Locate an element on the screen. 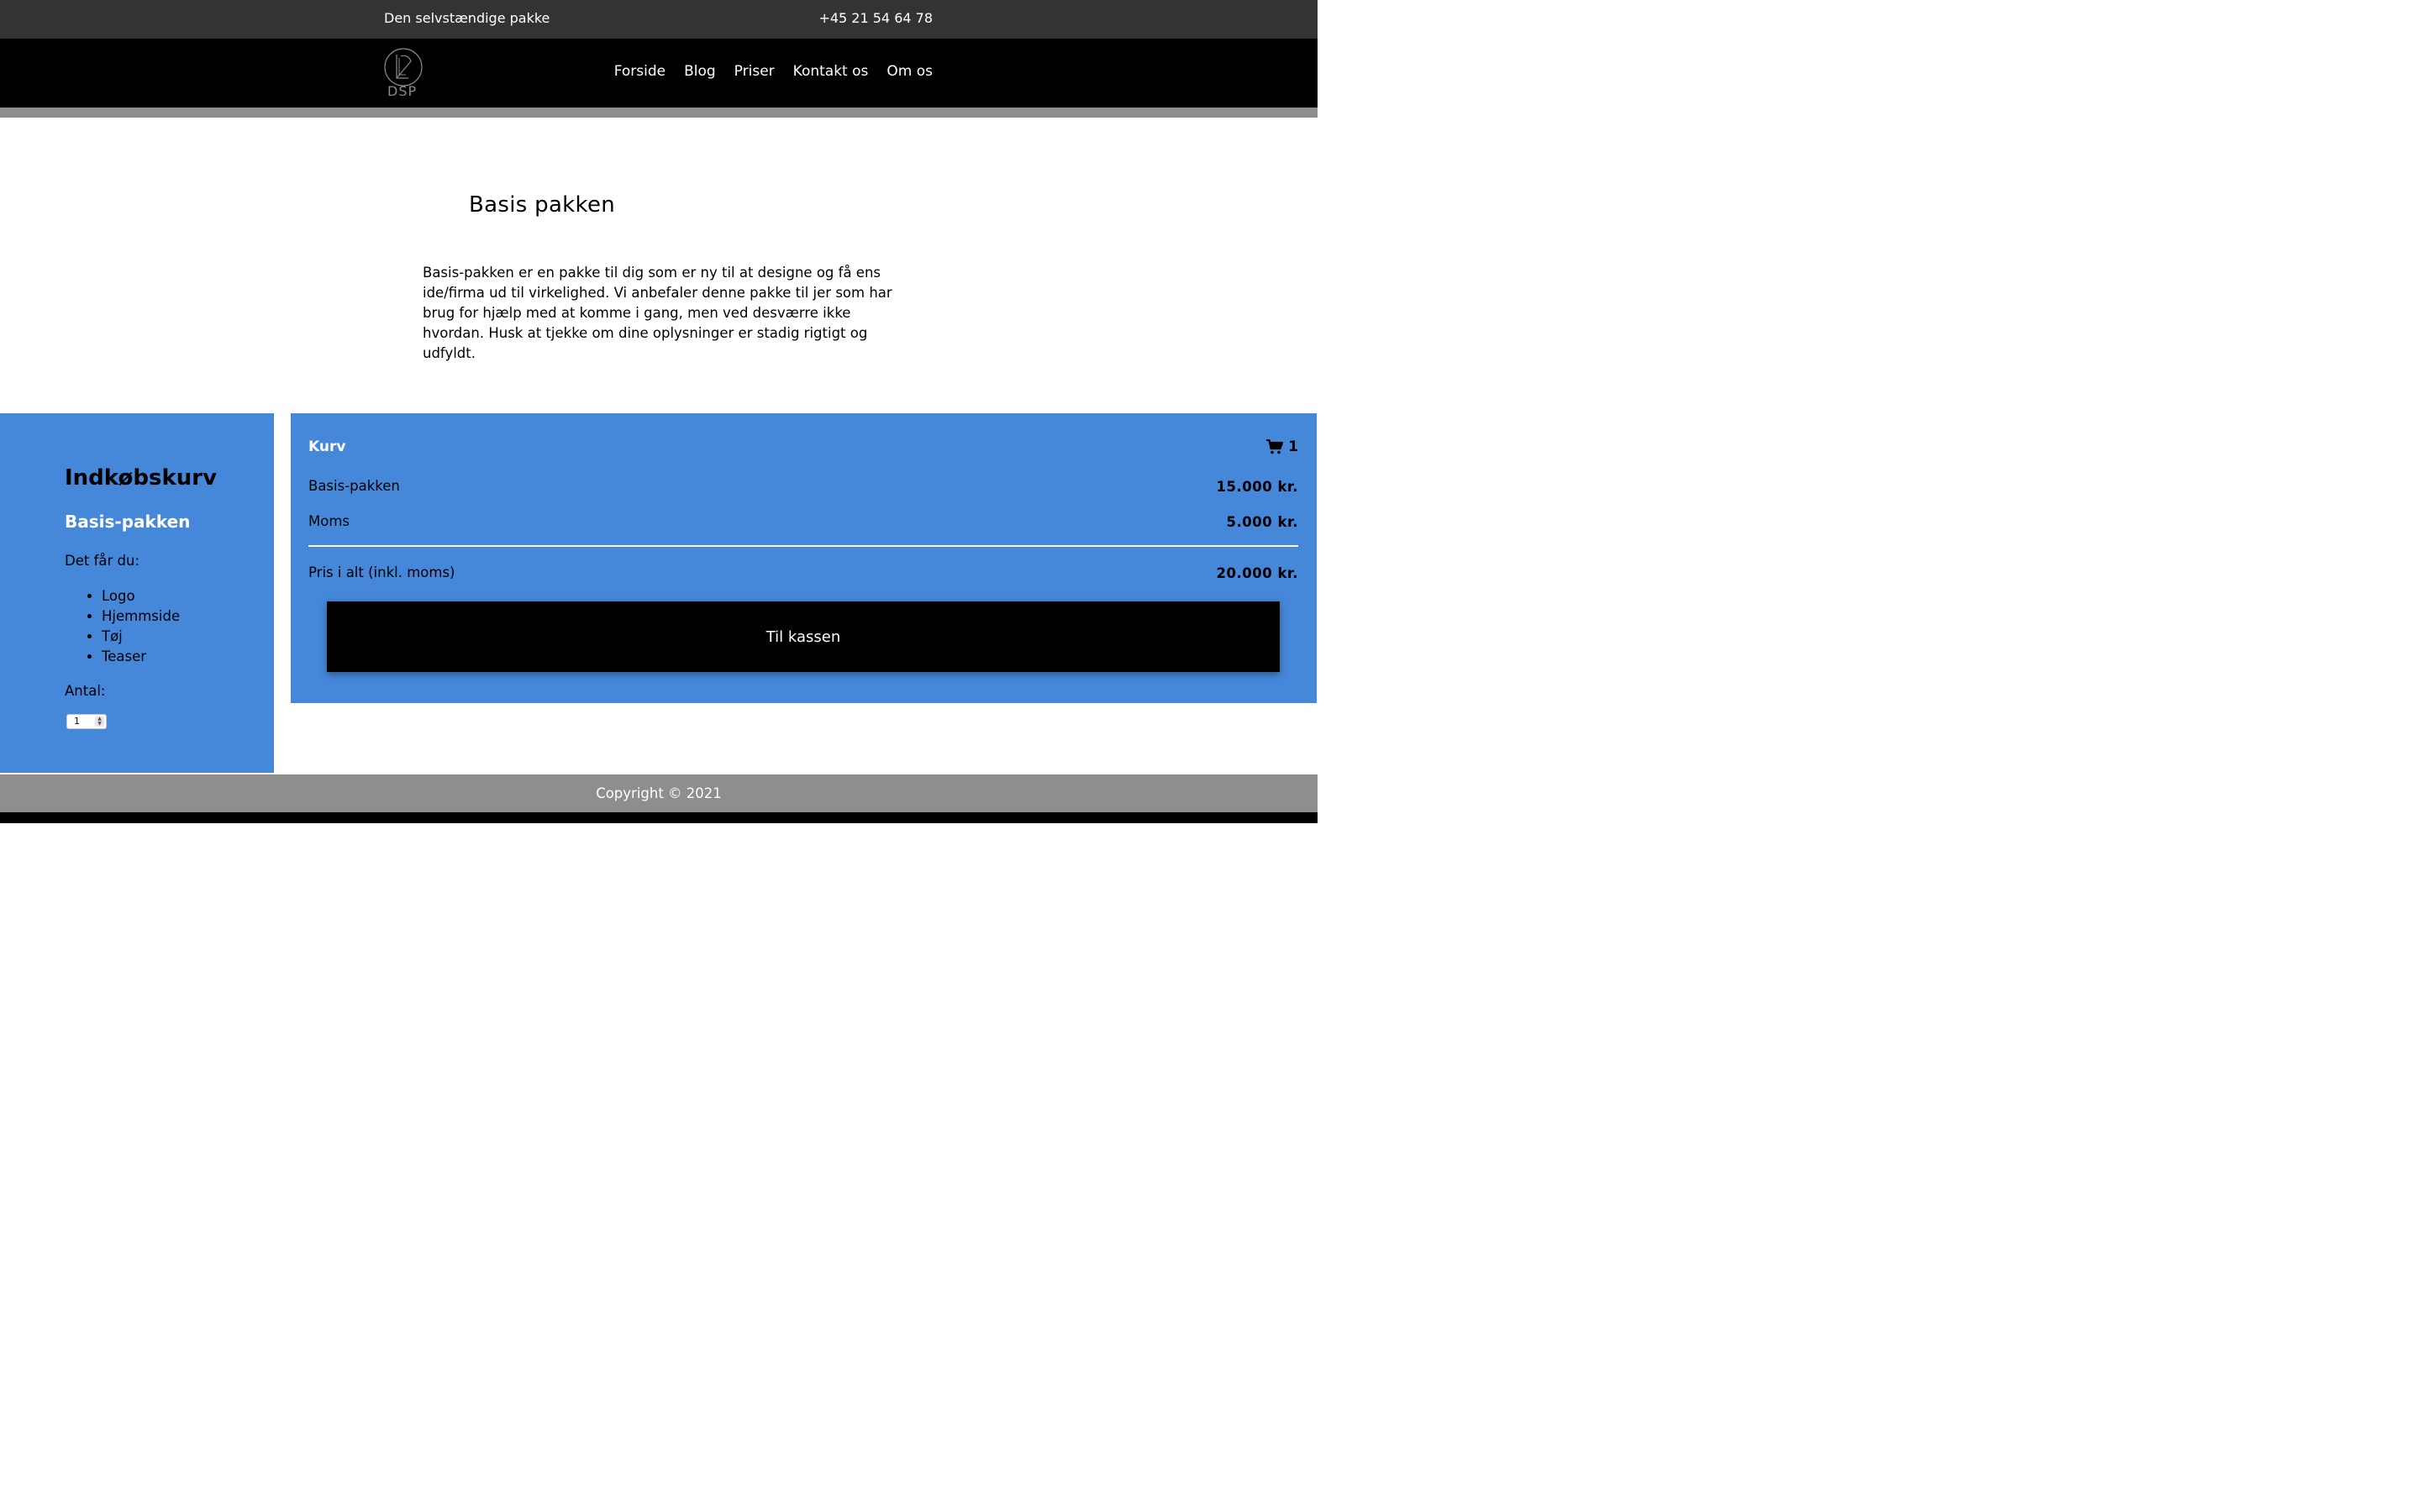 The width and height of the screenshot is (2420, 1512). nav-kontakt: Kontakt os is located at coordinates (831, 71).